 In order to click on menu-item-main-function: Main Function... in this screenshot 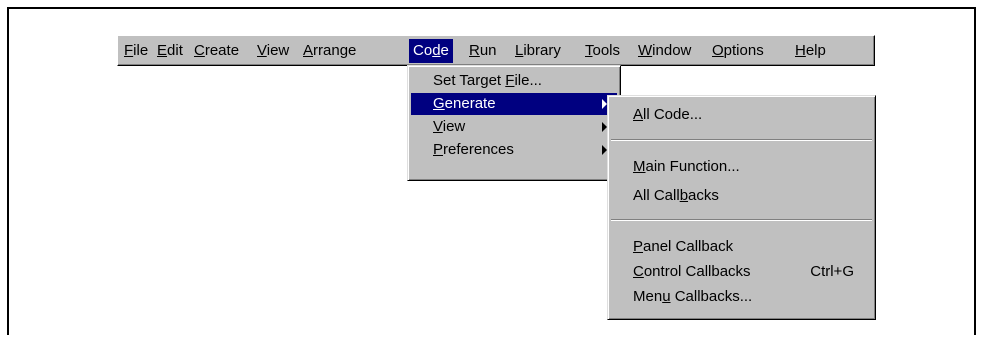, I will do `click(741, 167)`.